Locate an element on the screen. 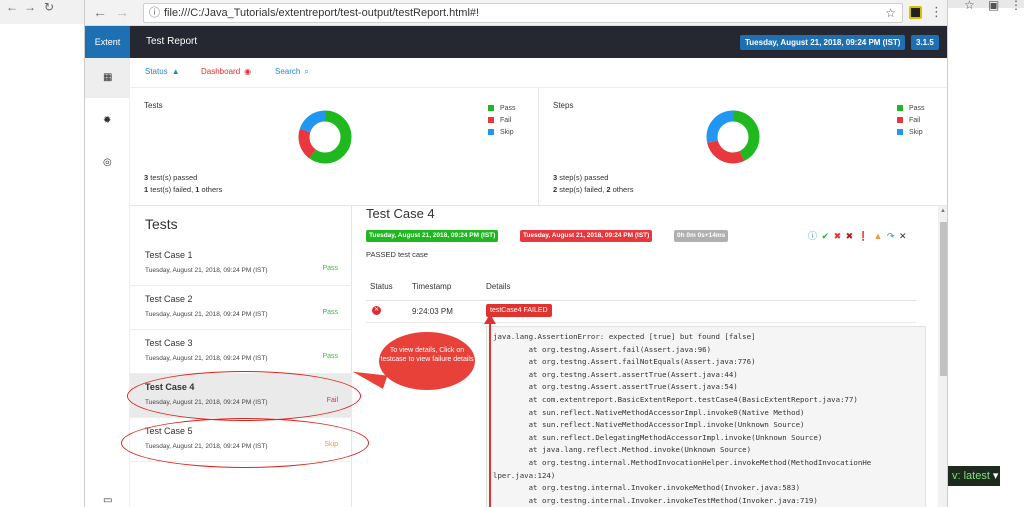  extension-icon is located at coordinates (915, 12).